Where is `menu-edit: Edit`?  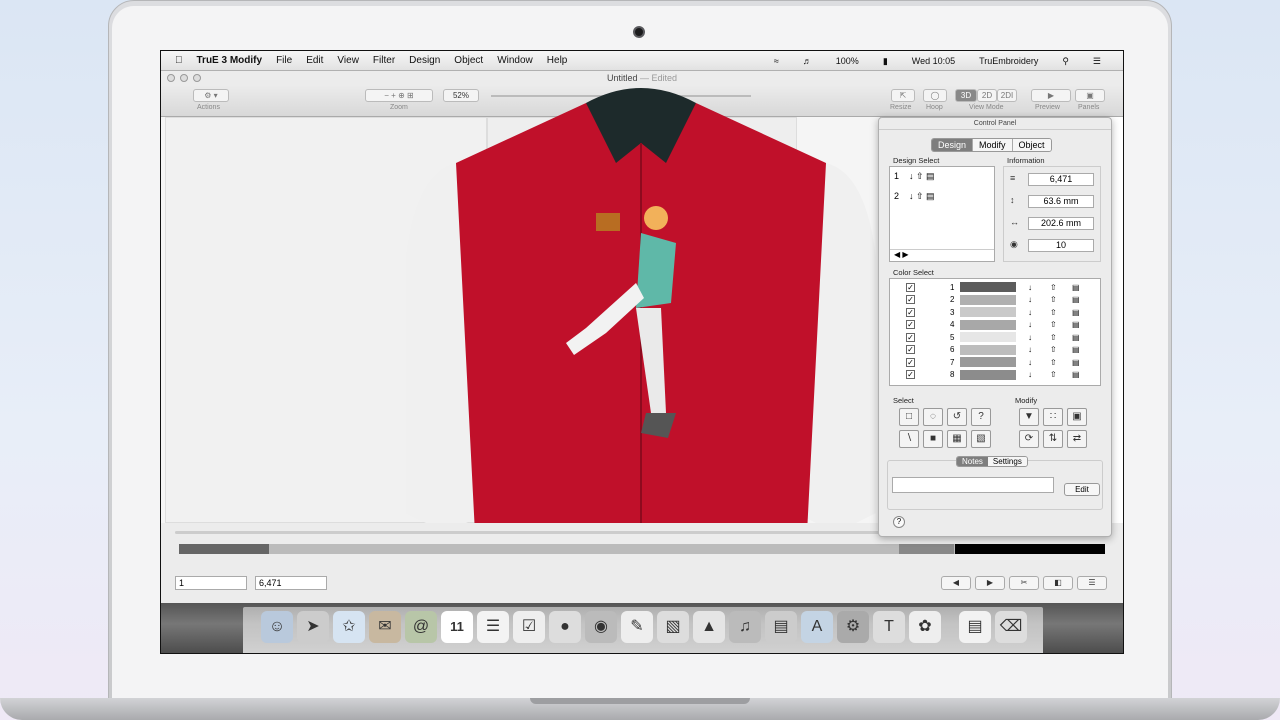
menu-edit: Edit is located at coordinates (314, 60).